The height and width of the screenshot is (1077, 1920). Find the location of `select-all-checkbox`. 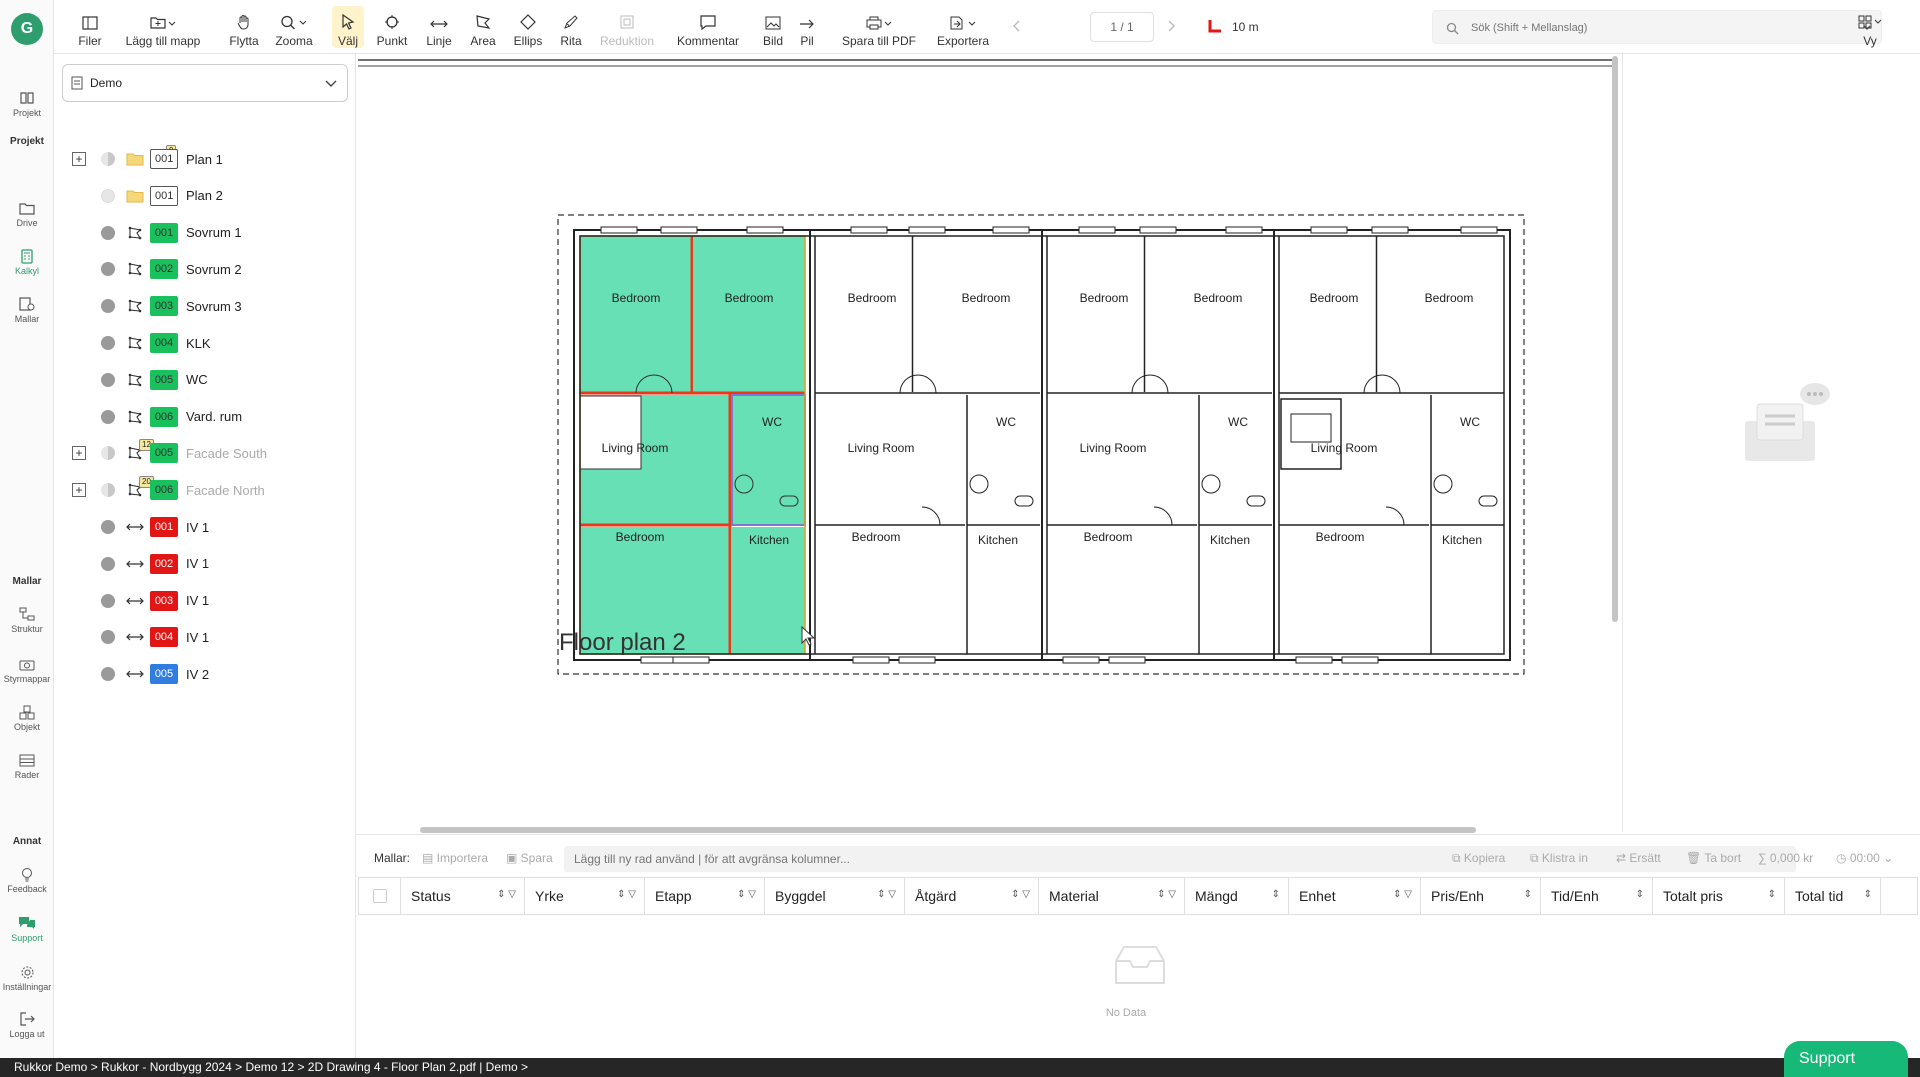

select-all-checkbox is located at coordinates (380, 896).